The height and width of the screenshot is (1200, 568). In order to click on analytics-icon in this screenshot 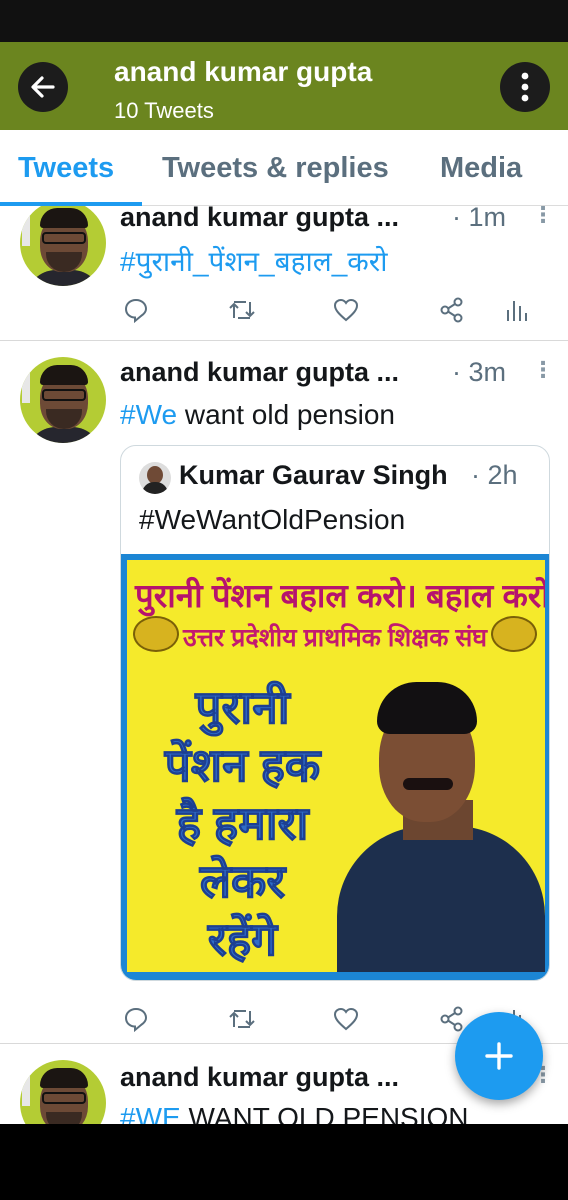, I will do `click(517, 311)`.